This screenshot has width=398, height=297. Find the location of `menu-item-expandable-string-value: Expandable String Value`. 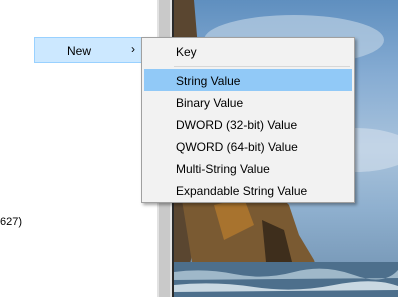

menu-item-expandable-string-value: Expandable String Value is located at coordinates (248, 190).